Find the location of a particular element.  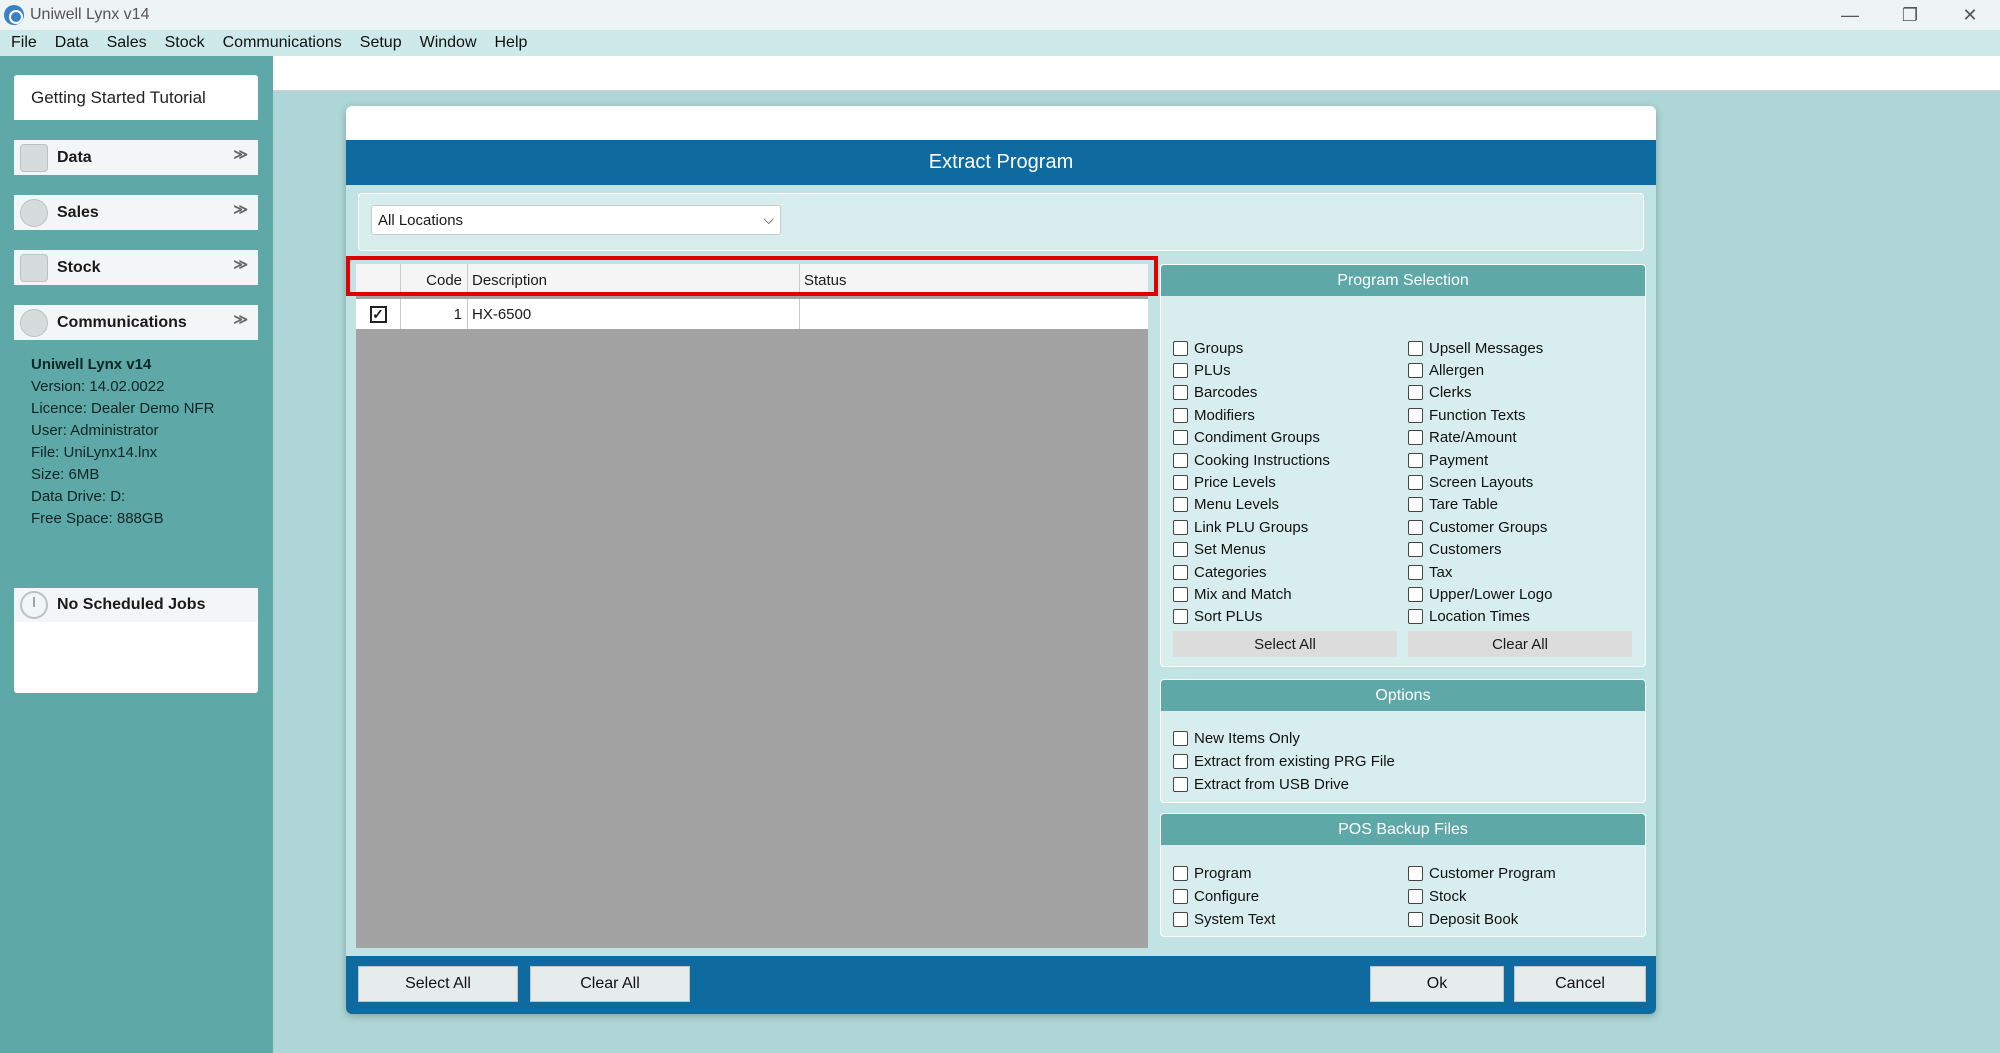

menu-setup: Setup is located at coordinates (381, 43).